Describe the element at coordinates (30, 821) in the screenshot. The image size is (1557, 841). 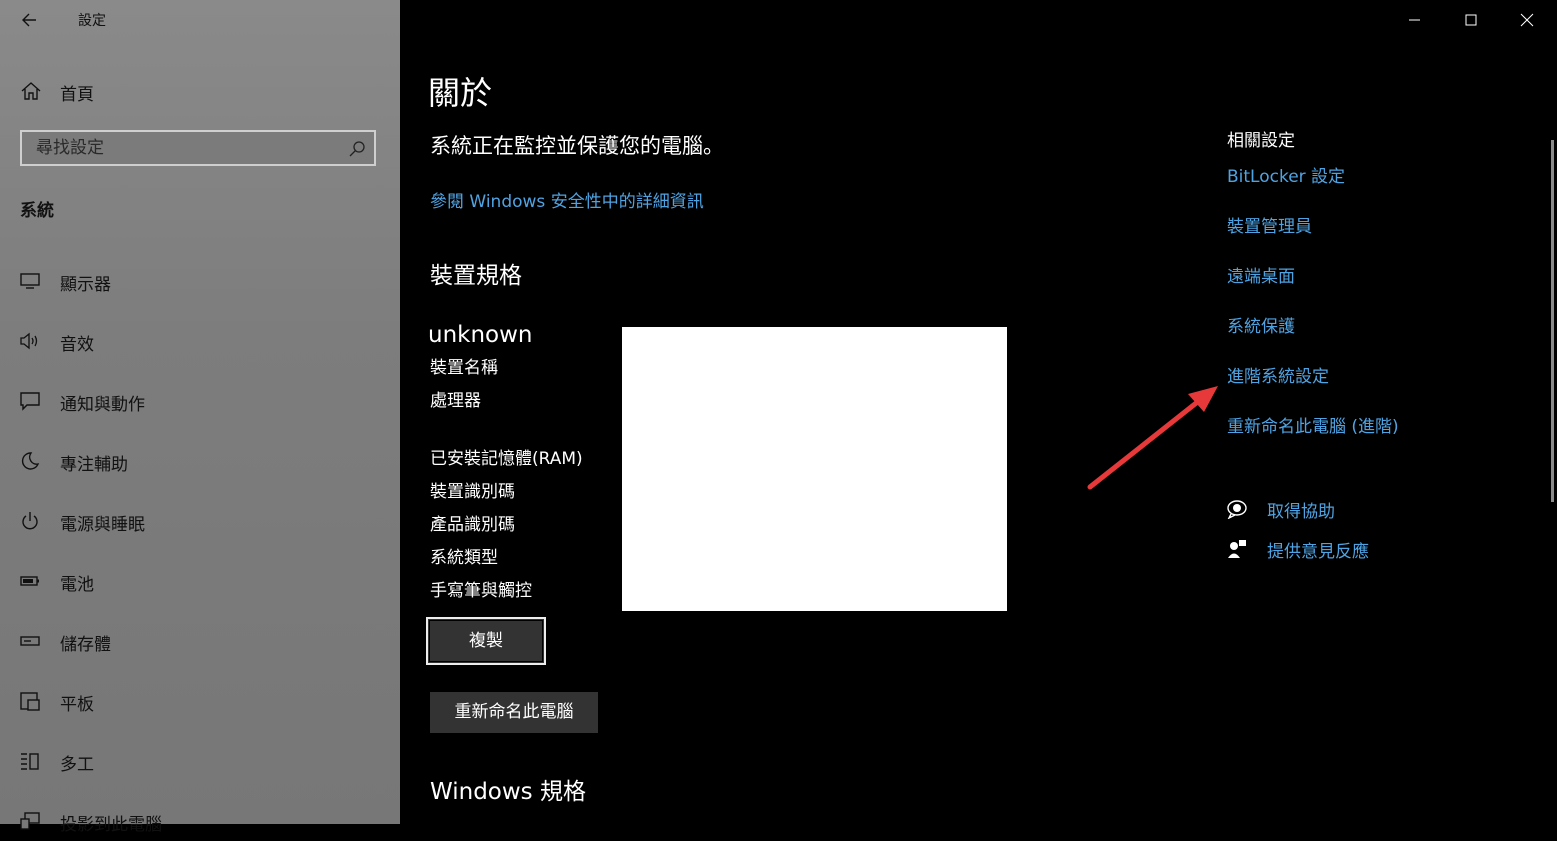
I see `project-icon` at that location.